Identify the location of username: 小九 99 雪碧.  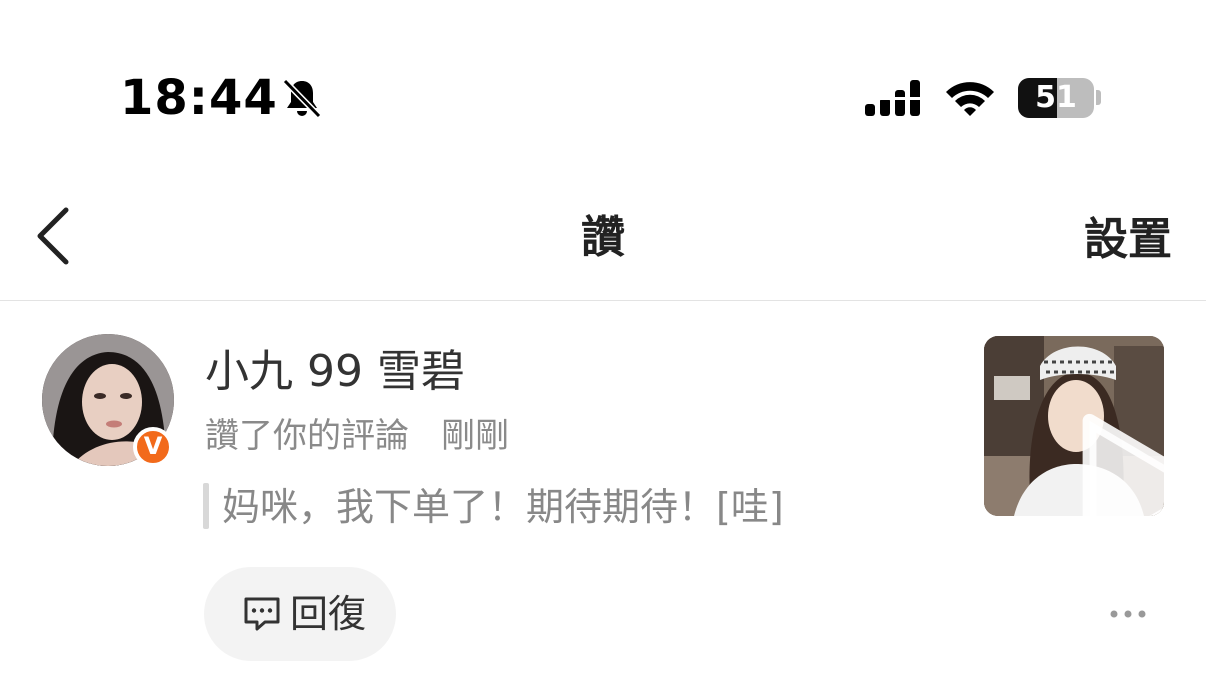
(335, 372).